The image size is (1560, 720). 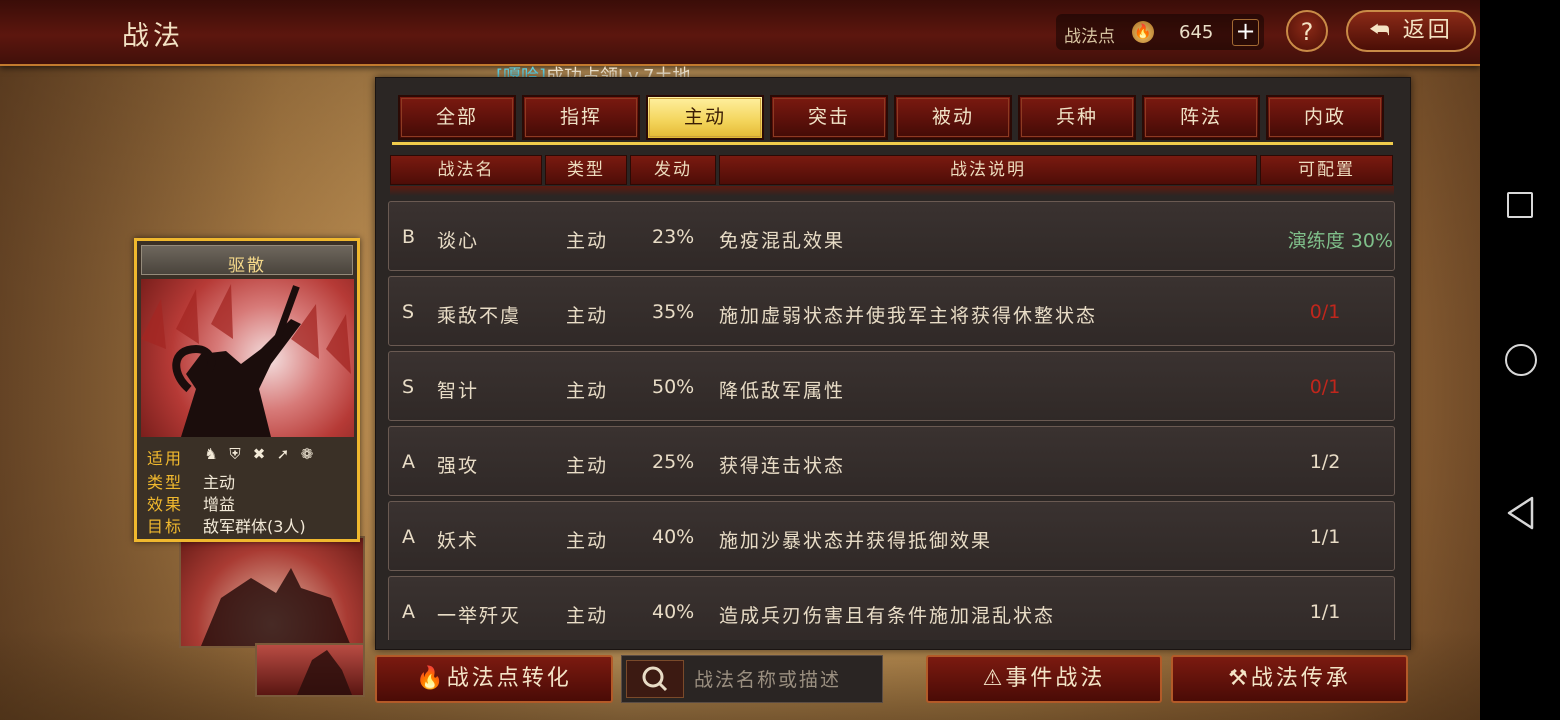 I want to click on spear-icon: ➚, so click(x=283, y=454).